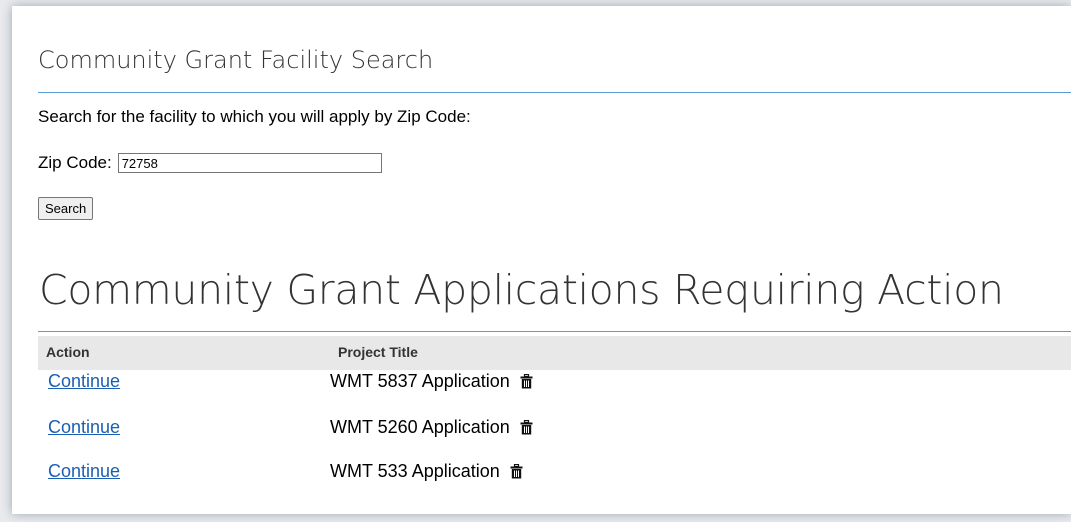 Image resolution: width=1071 pixels, height=522 pixels. Describe the element at coordinates (75, 162) in the screenshot. I see `zip-code-label: Zip Code:` at that location.